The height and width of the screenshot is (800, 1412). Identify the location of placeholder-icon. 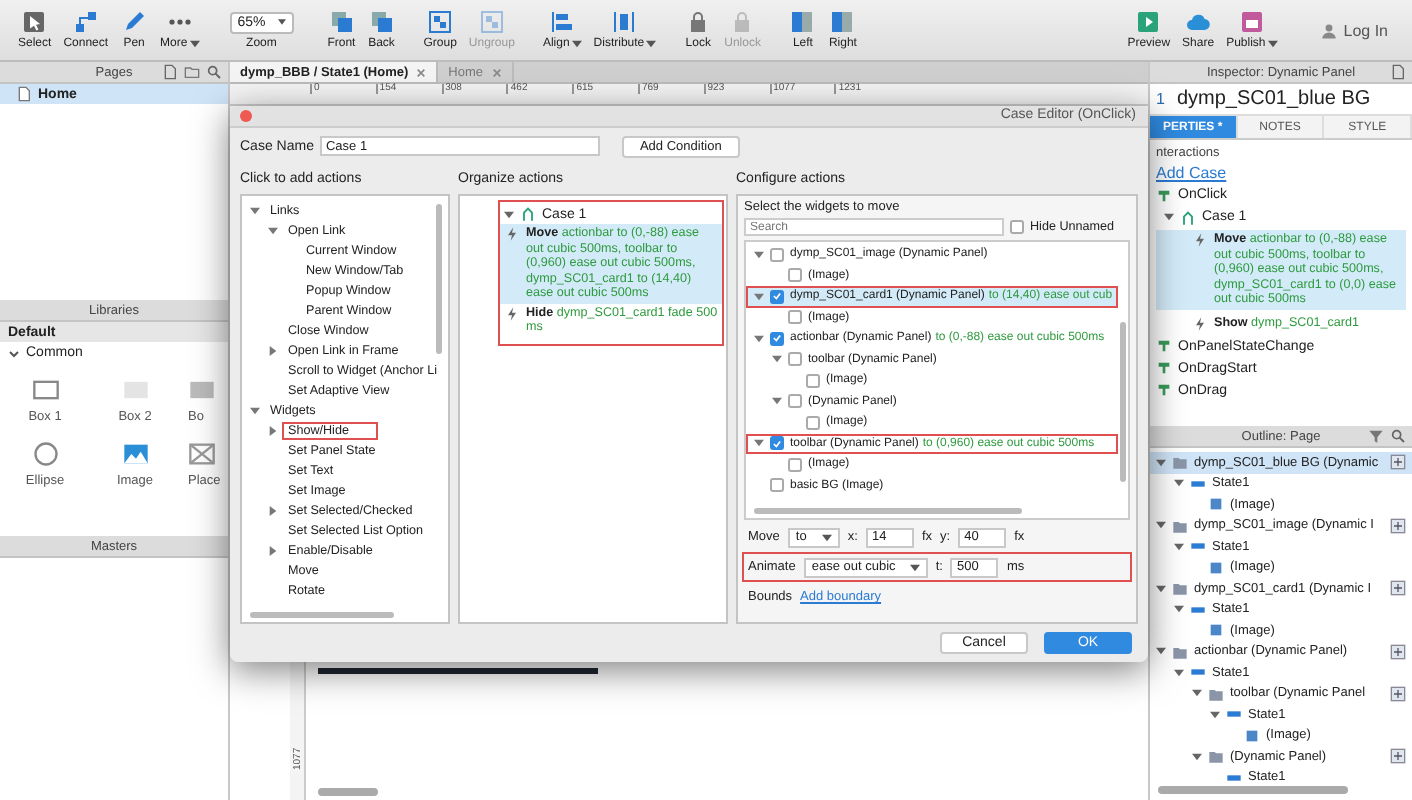
(202, 454).